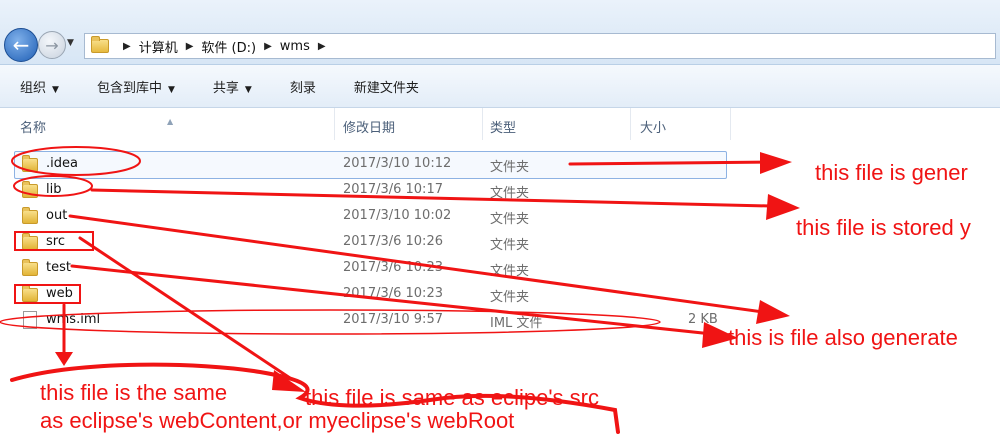 This screenshot has width=1000, height=438. What do you see at coordinates (53, 186) in the screenshot?
I see `circle-lib` at bounding box center [53, 186].